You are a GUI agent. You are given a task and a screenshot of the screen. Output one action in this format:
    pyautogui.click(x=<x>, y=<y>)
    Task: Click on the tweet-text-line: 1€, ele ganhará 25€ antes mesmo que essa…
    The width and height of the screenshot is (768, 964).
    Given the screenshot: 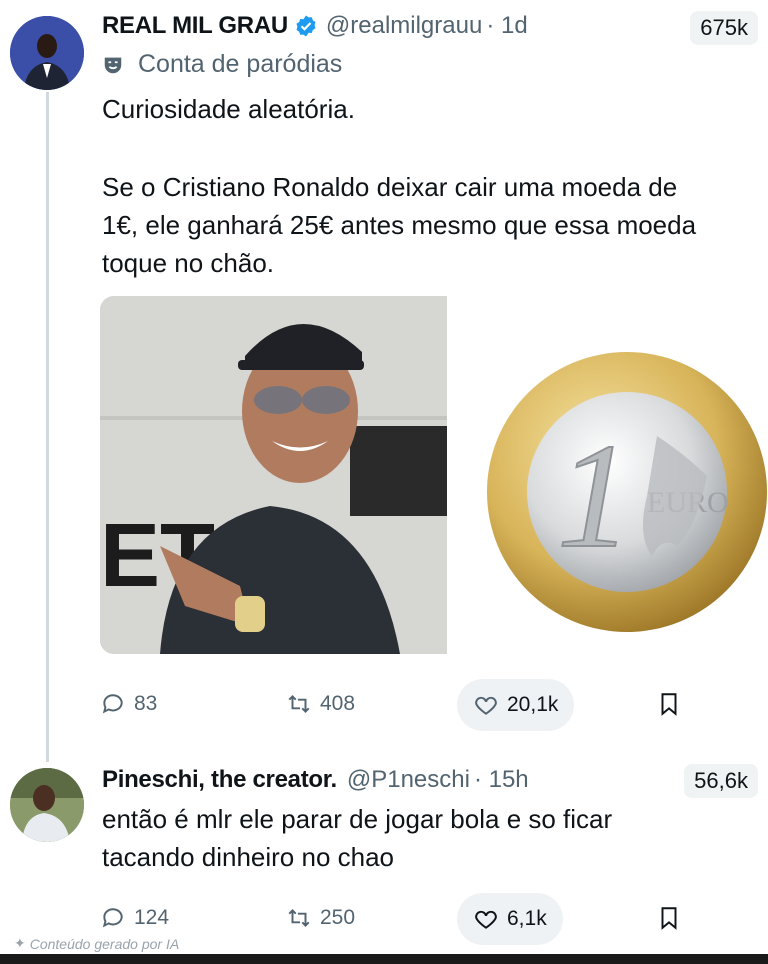 What is the action you would take?
    pyautogui.click(x=399, y=225)
    